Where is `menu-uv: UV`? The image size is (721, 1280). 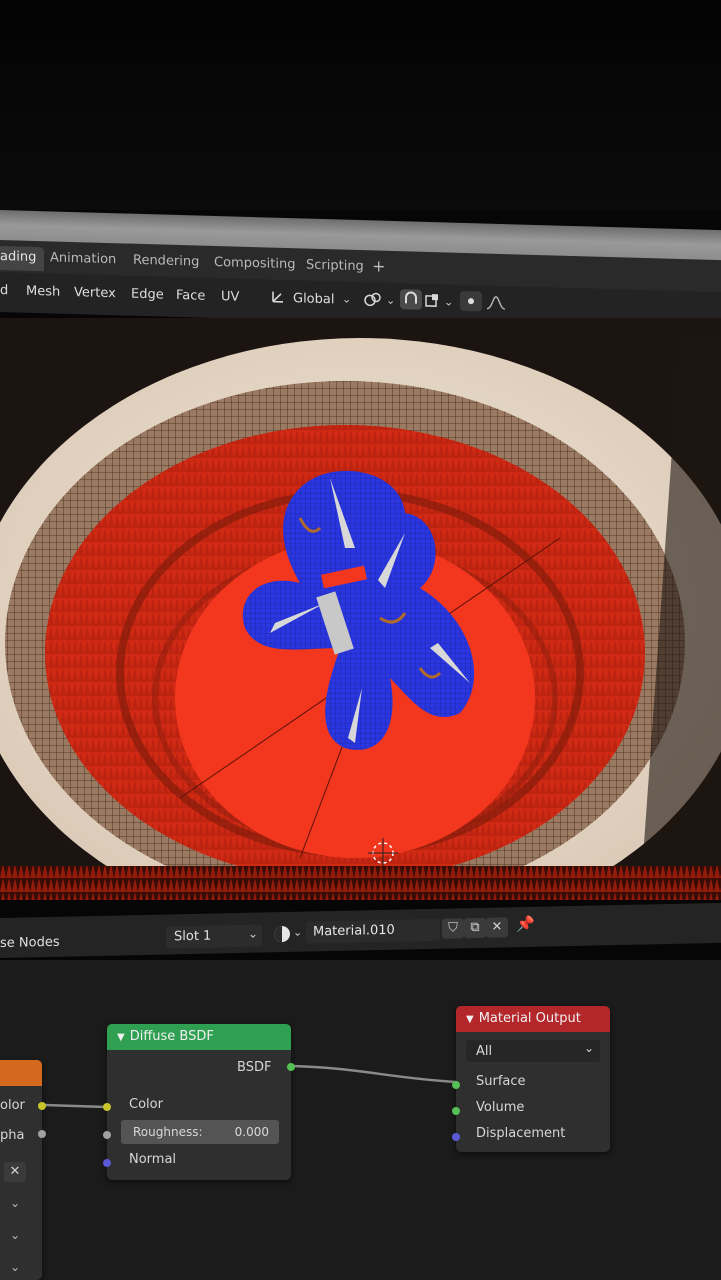
menu-uv: UV is located at coordinates (230, 297).